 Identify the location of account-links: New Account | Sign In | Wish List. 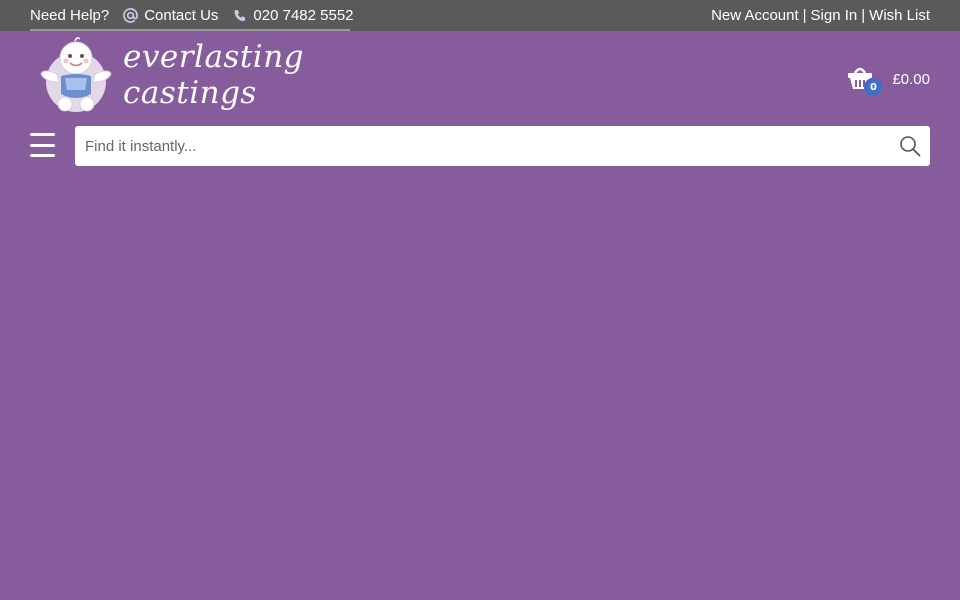
(820, 15).